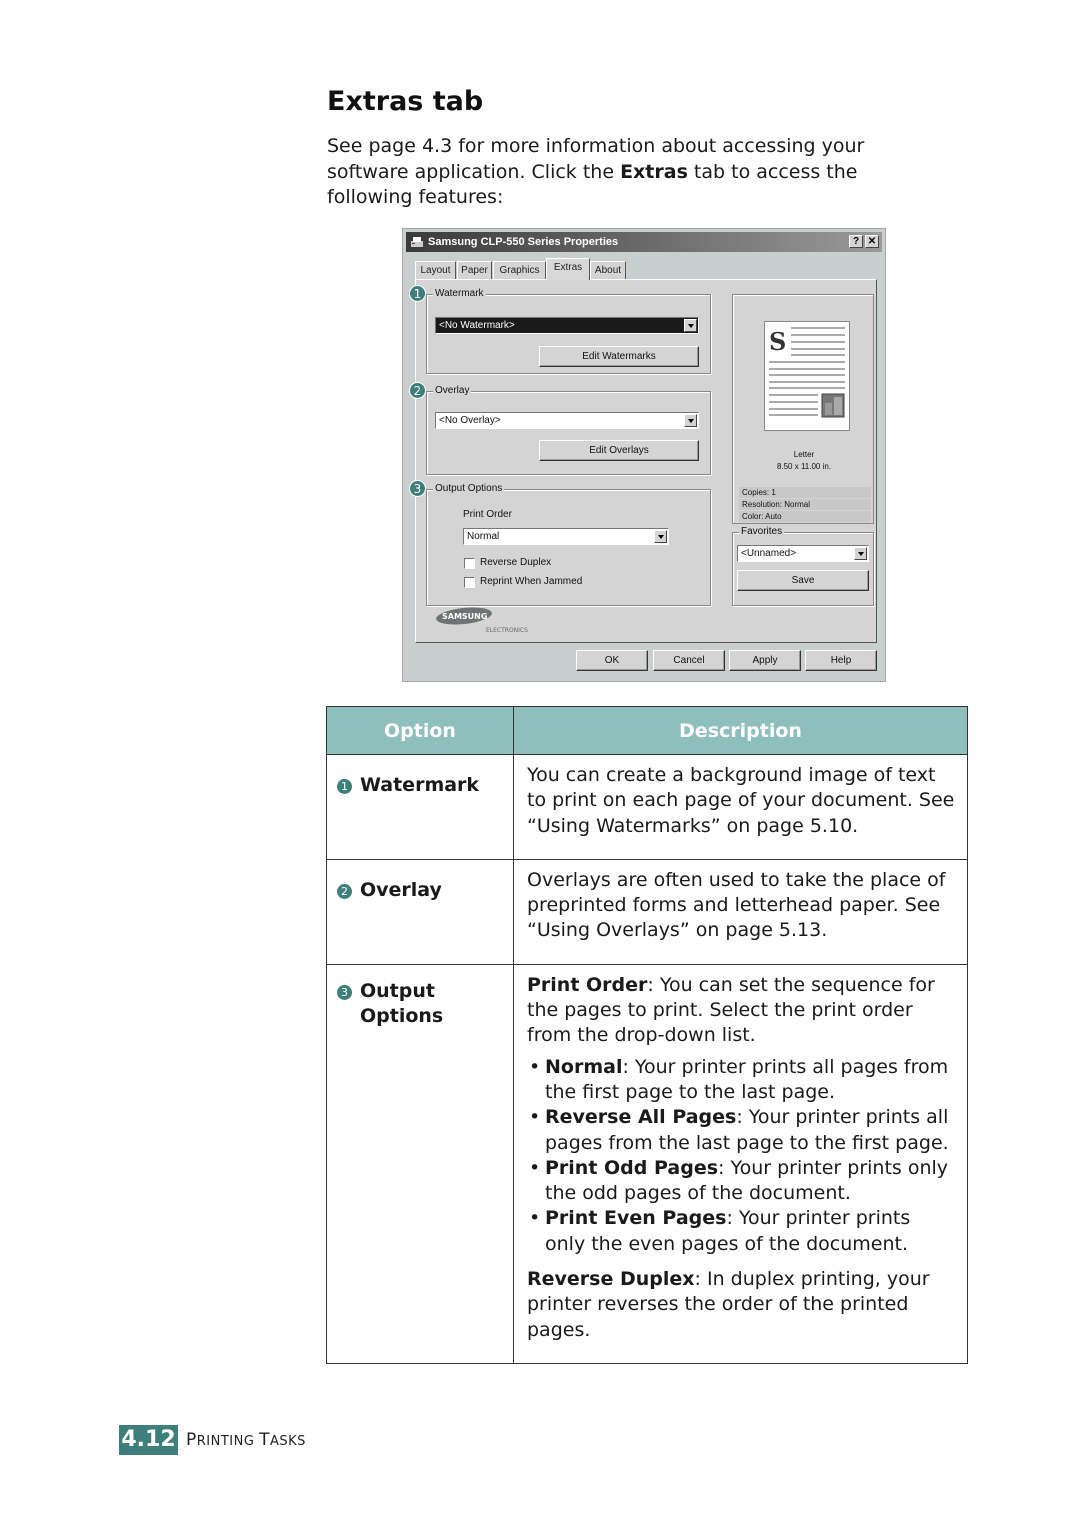 Image resolution: width=1080 pixels, height=1526 pixels. I want to click on intro-bold: Extras, so click(654, 171).